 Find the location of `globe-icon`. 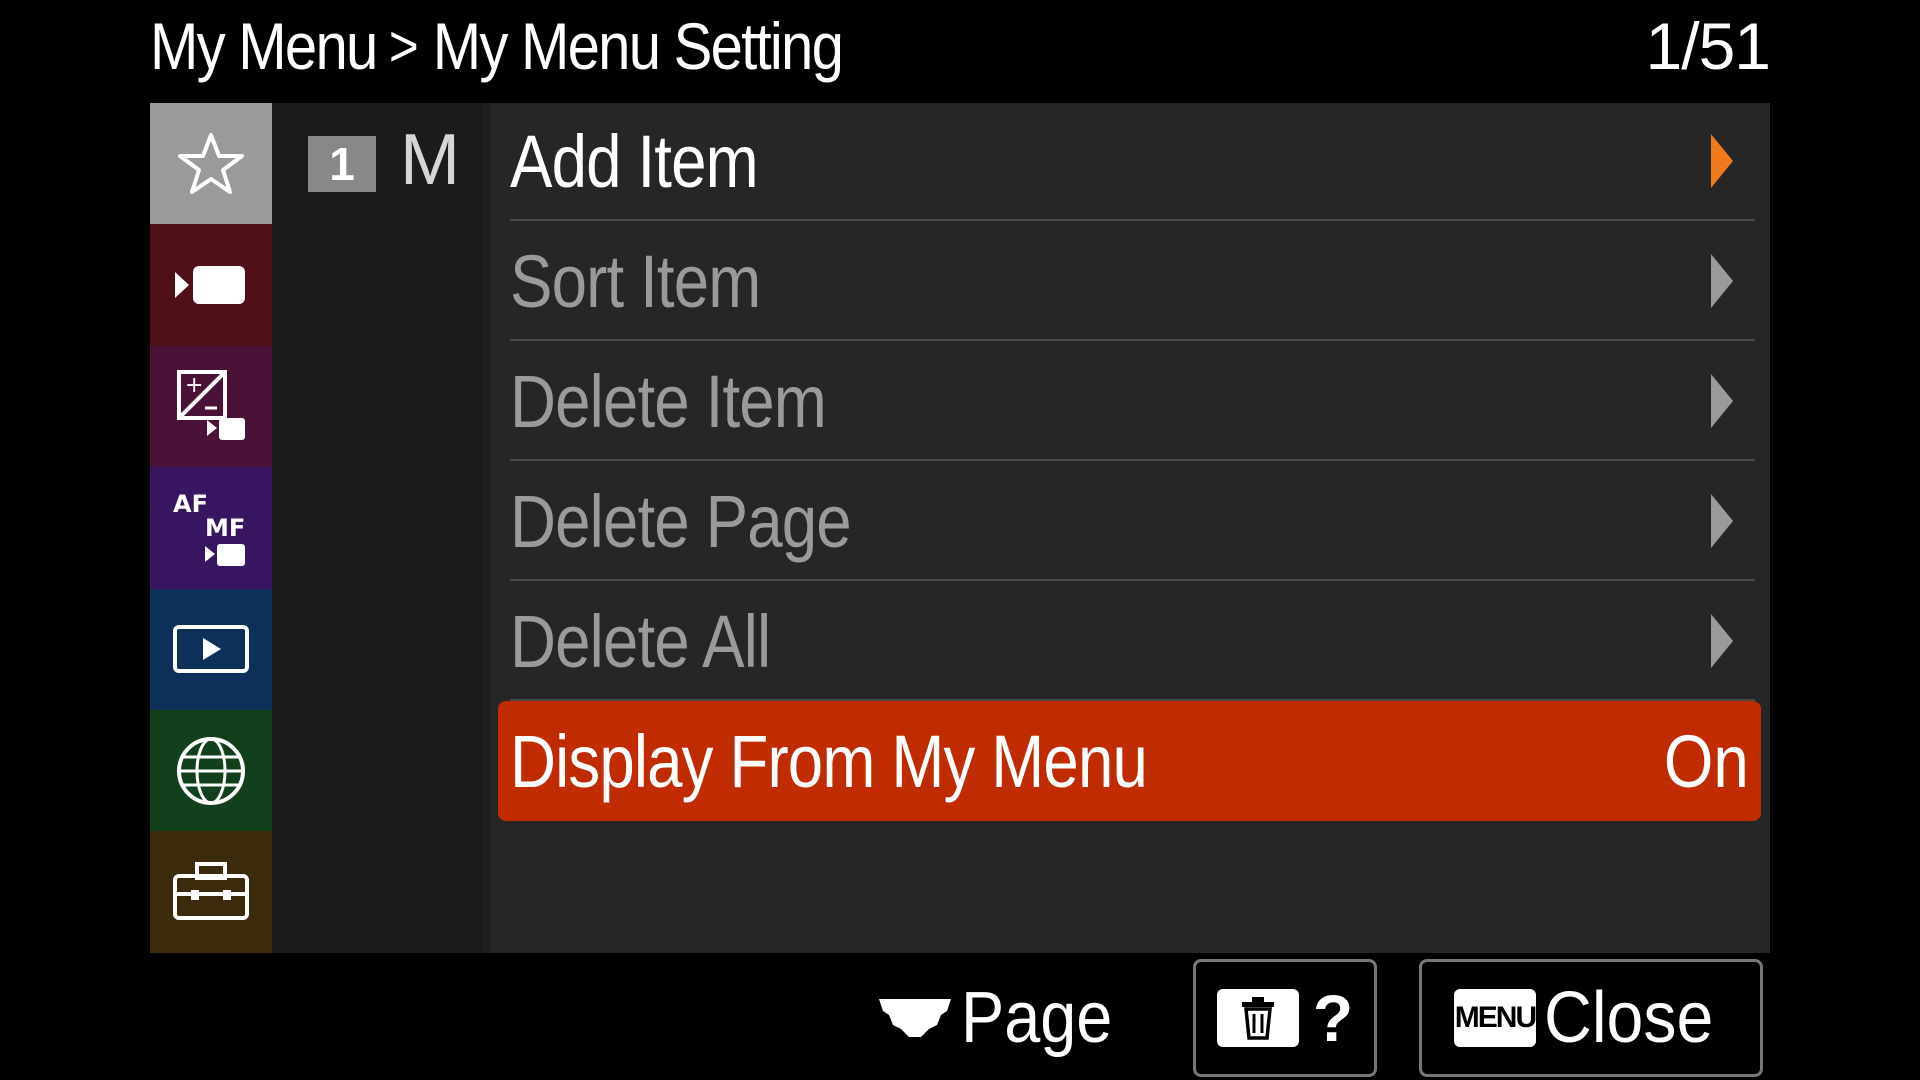

globe-icon is located at coordinates (211, 771).